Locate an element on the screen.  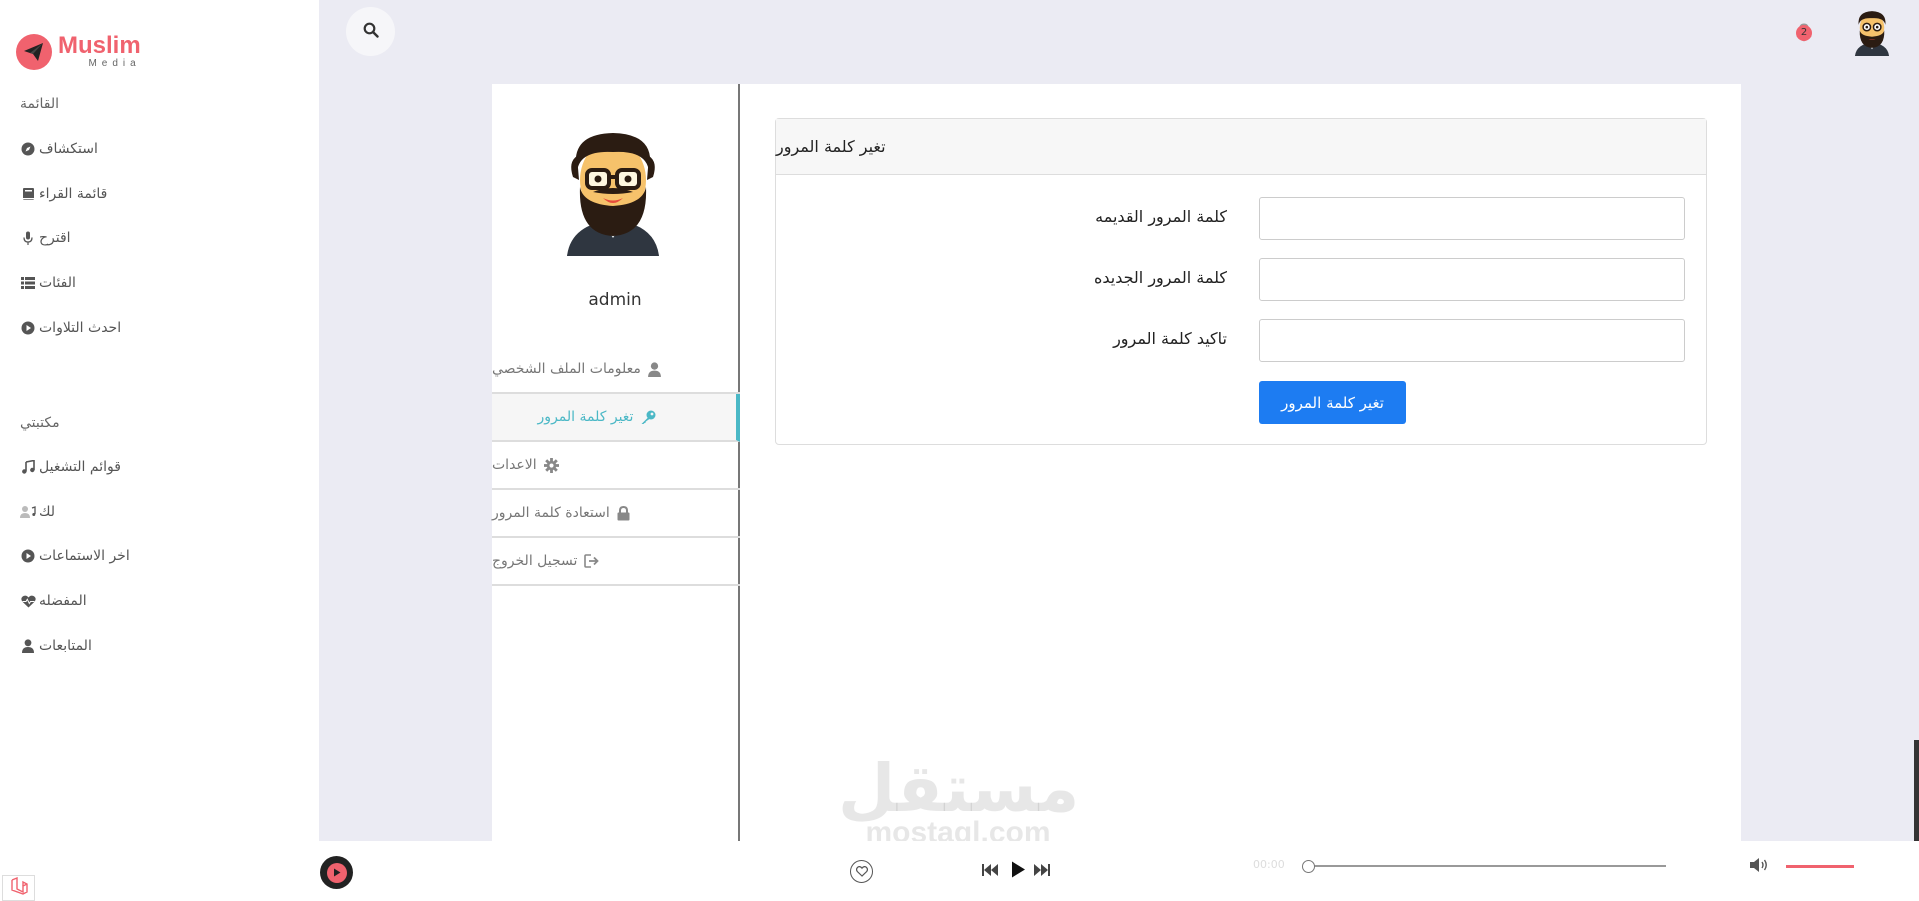
sidebar-item-label: الفئات is located at coordinates (57, 283).